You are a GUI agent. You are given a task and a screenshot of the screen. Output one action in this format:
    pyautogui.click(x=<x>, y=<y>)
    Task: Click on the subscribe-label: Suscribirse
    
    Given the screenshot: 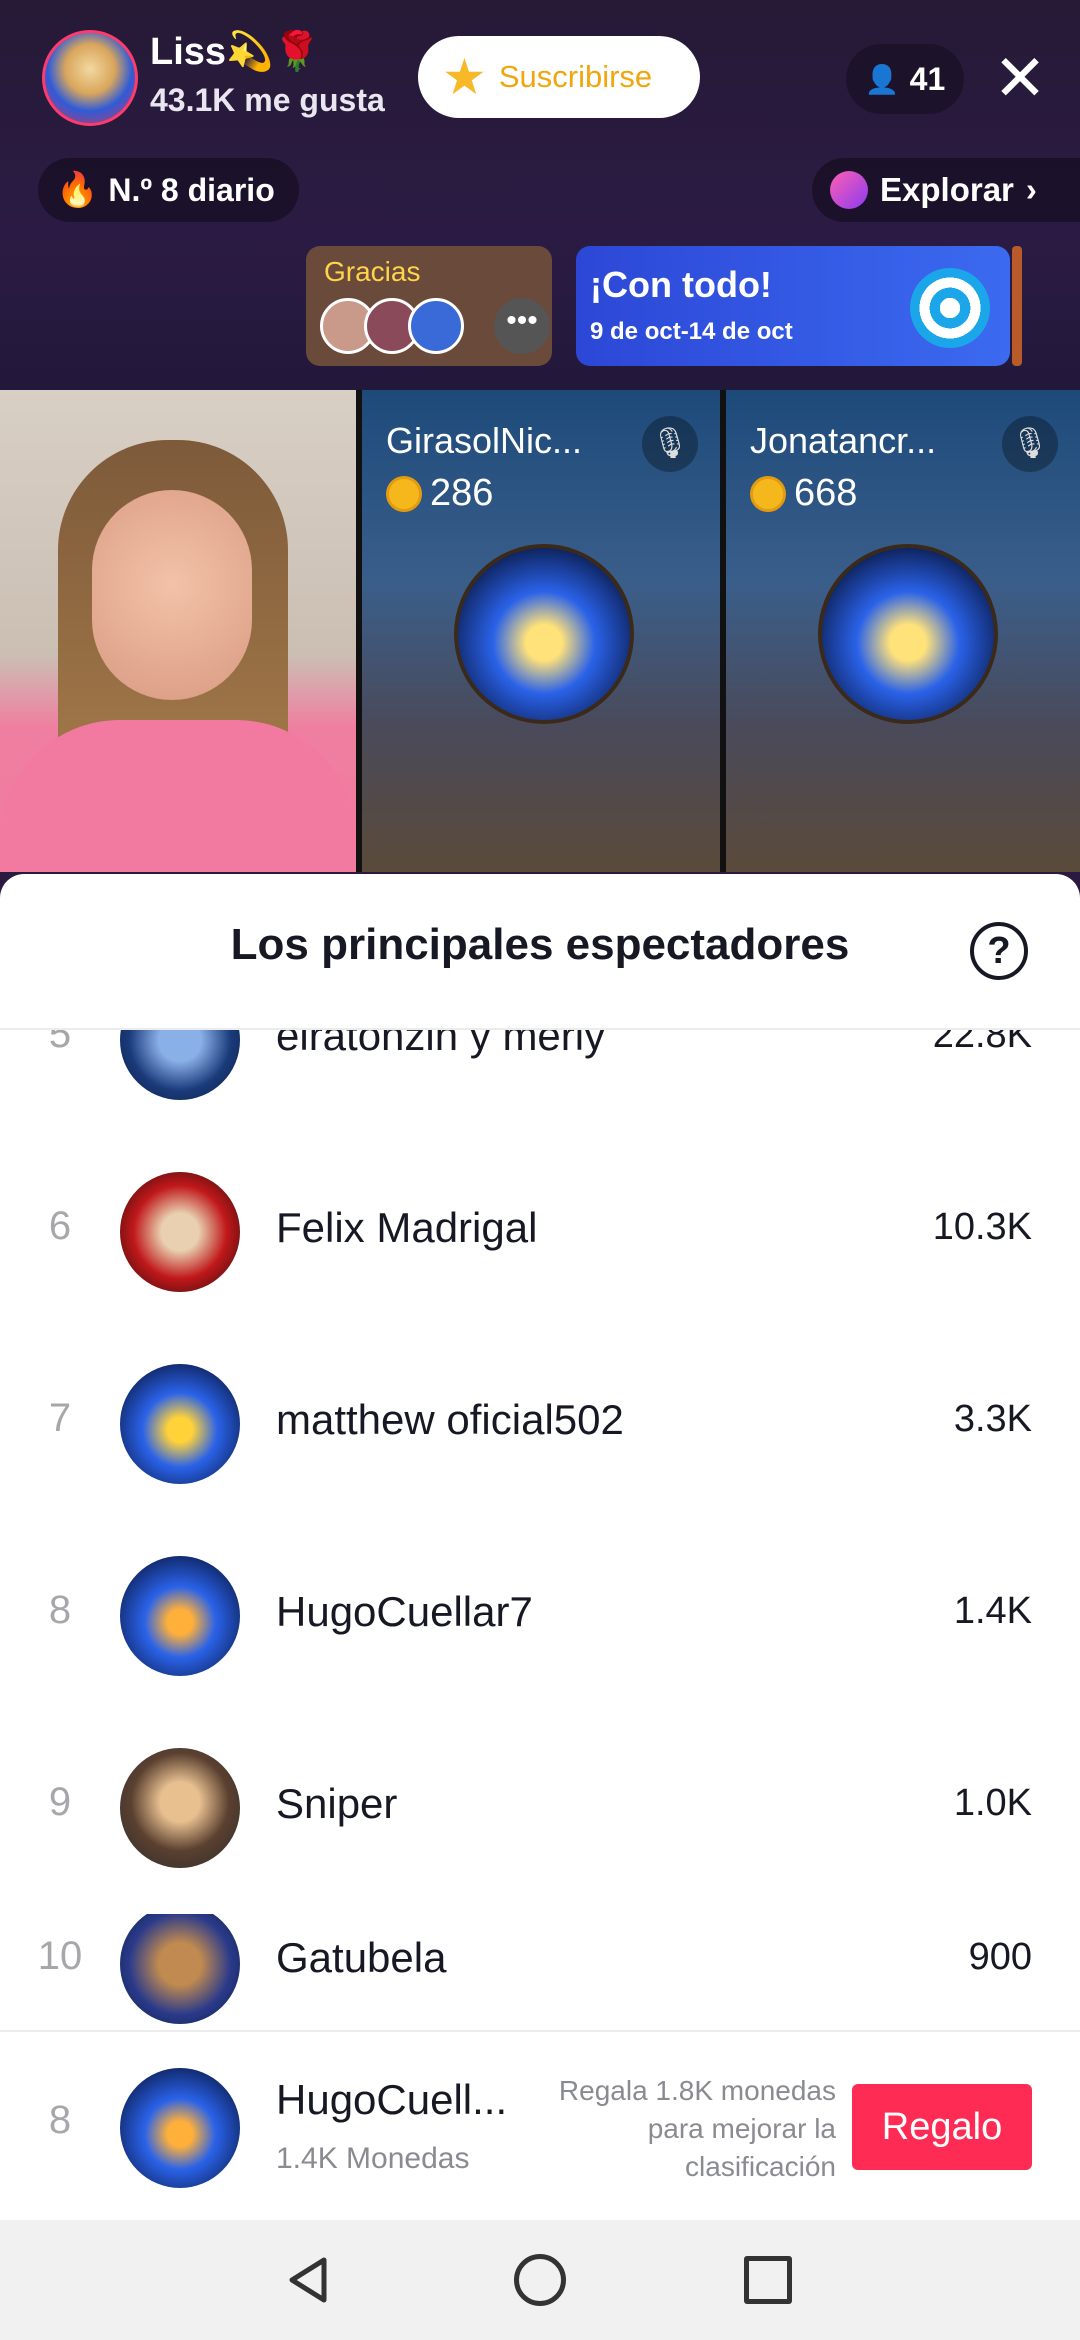 What is the action you would take?
    pyautogui.click(x=575, y=76)
    